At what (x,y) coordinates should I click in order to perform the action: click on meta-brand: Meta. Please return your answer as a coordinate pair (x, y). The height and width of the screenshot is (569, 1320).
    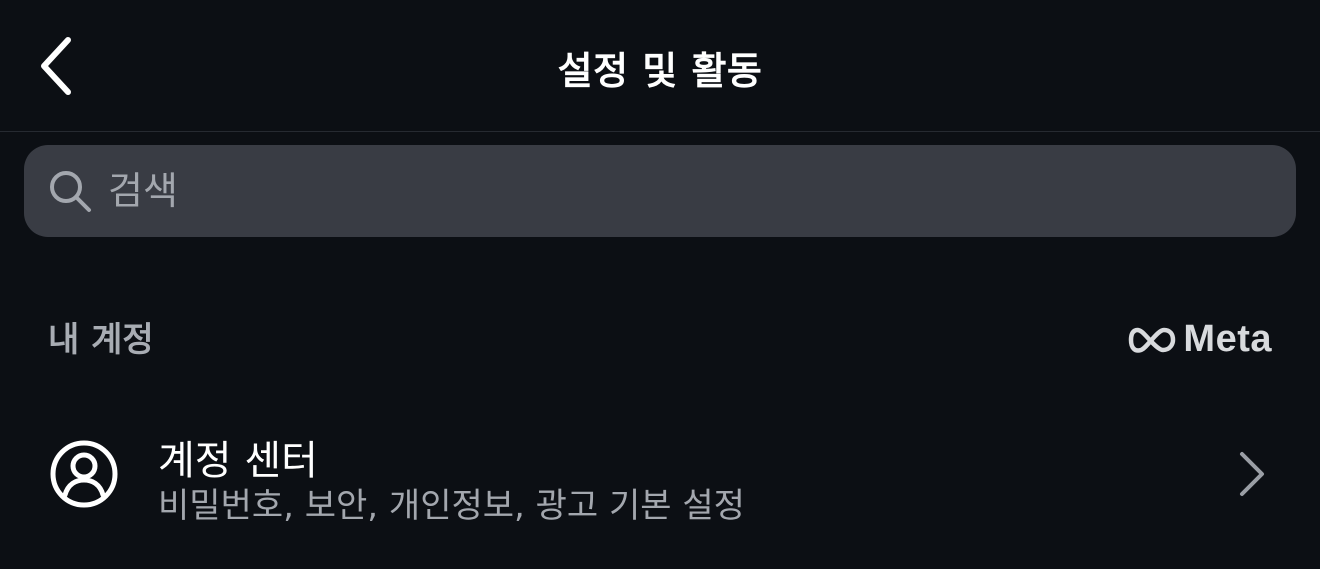
    Looking at the image, I should click on (1199, 339).